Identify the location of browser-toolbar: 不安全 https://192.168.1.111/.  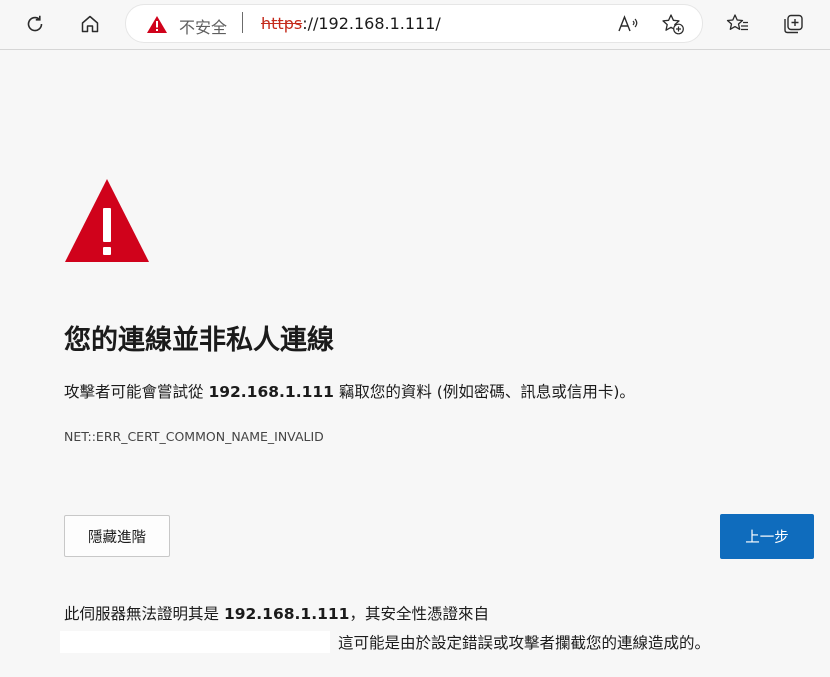
(415, 25).